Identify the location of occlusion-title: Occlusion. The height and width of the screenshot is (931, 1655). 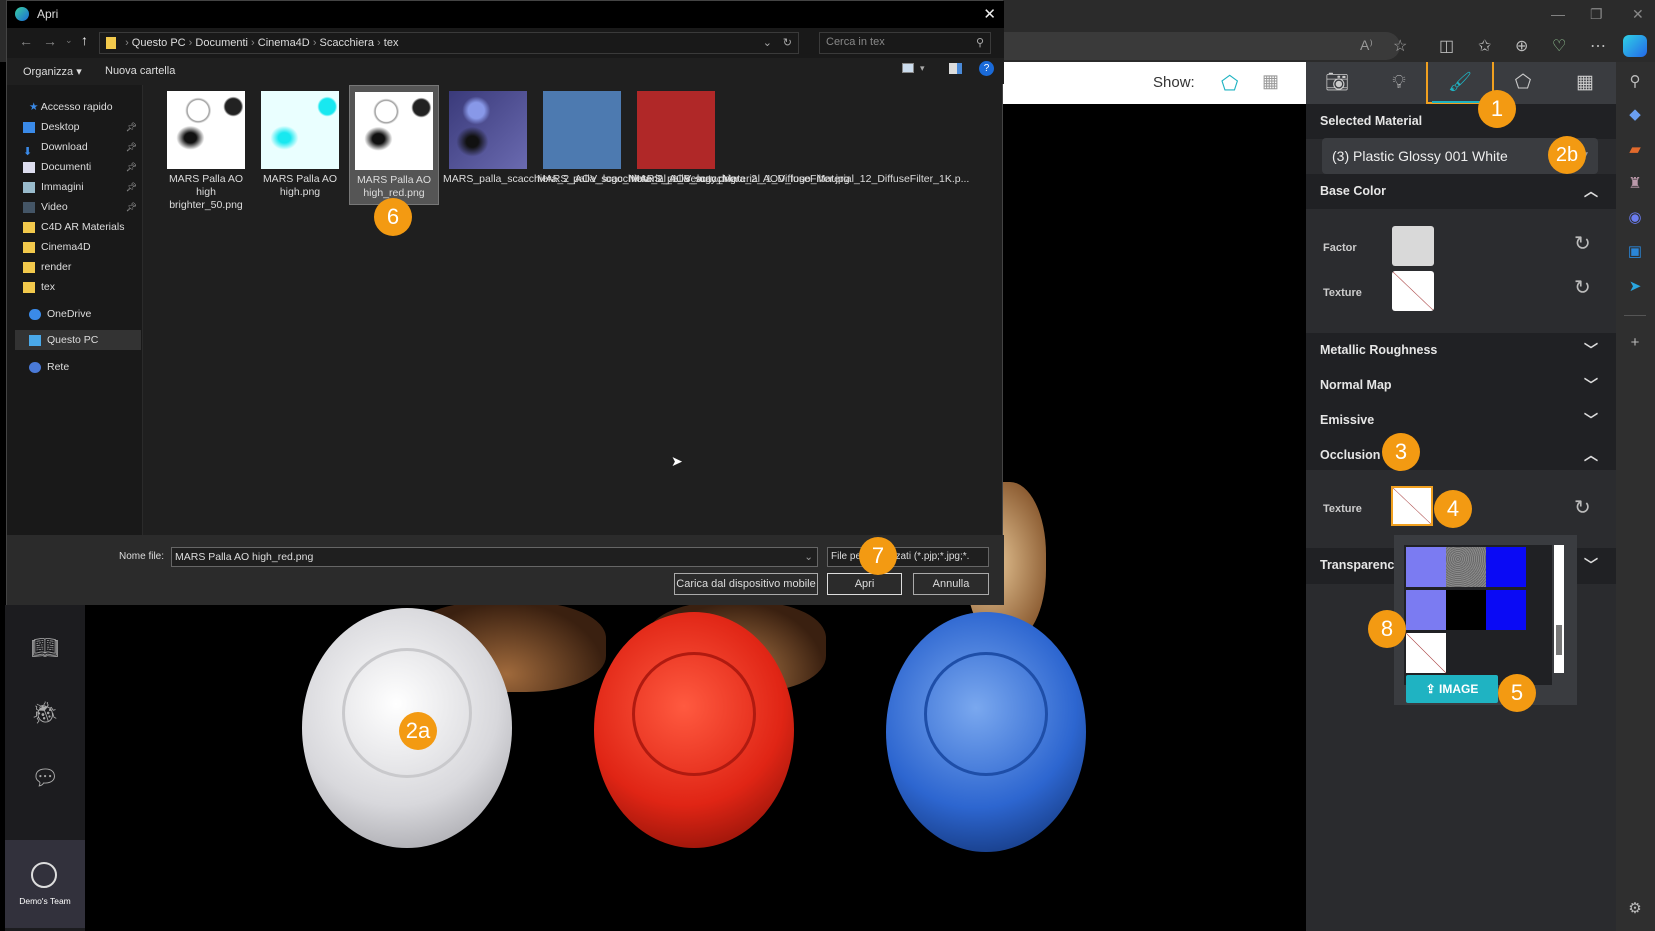
(1350, 455).